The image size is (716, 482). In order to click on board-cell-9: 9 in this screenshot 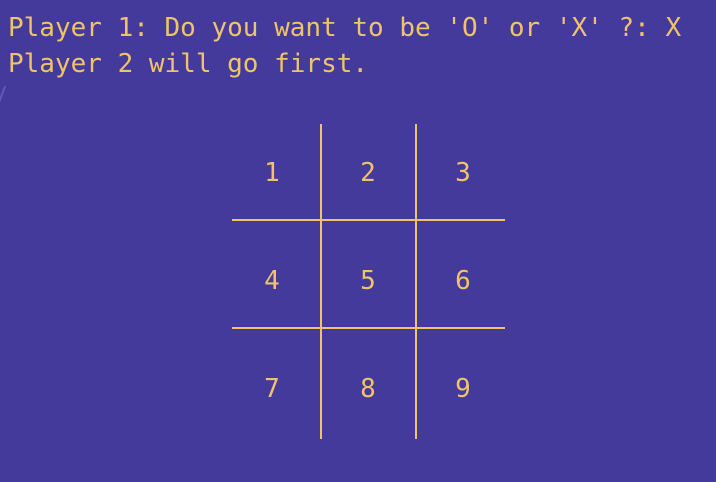, I will do `click(463, 389)`.